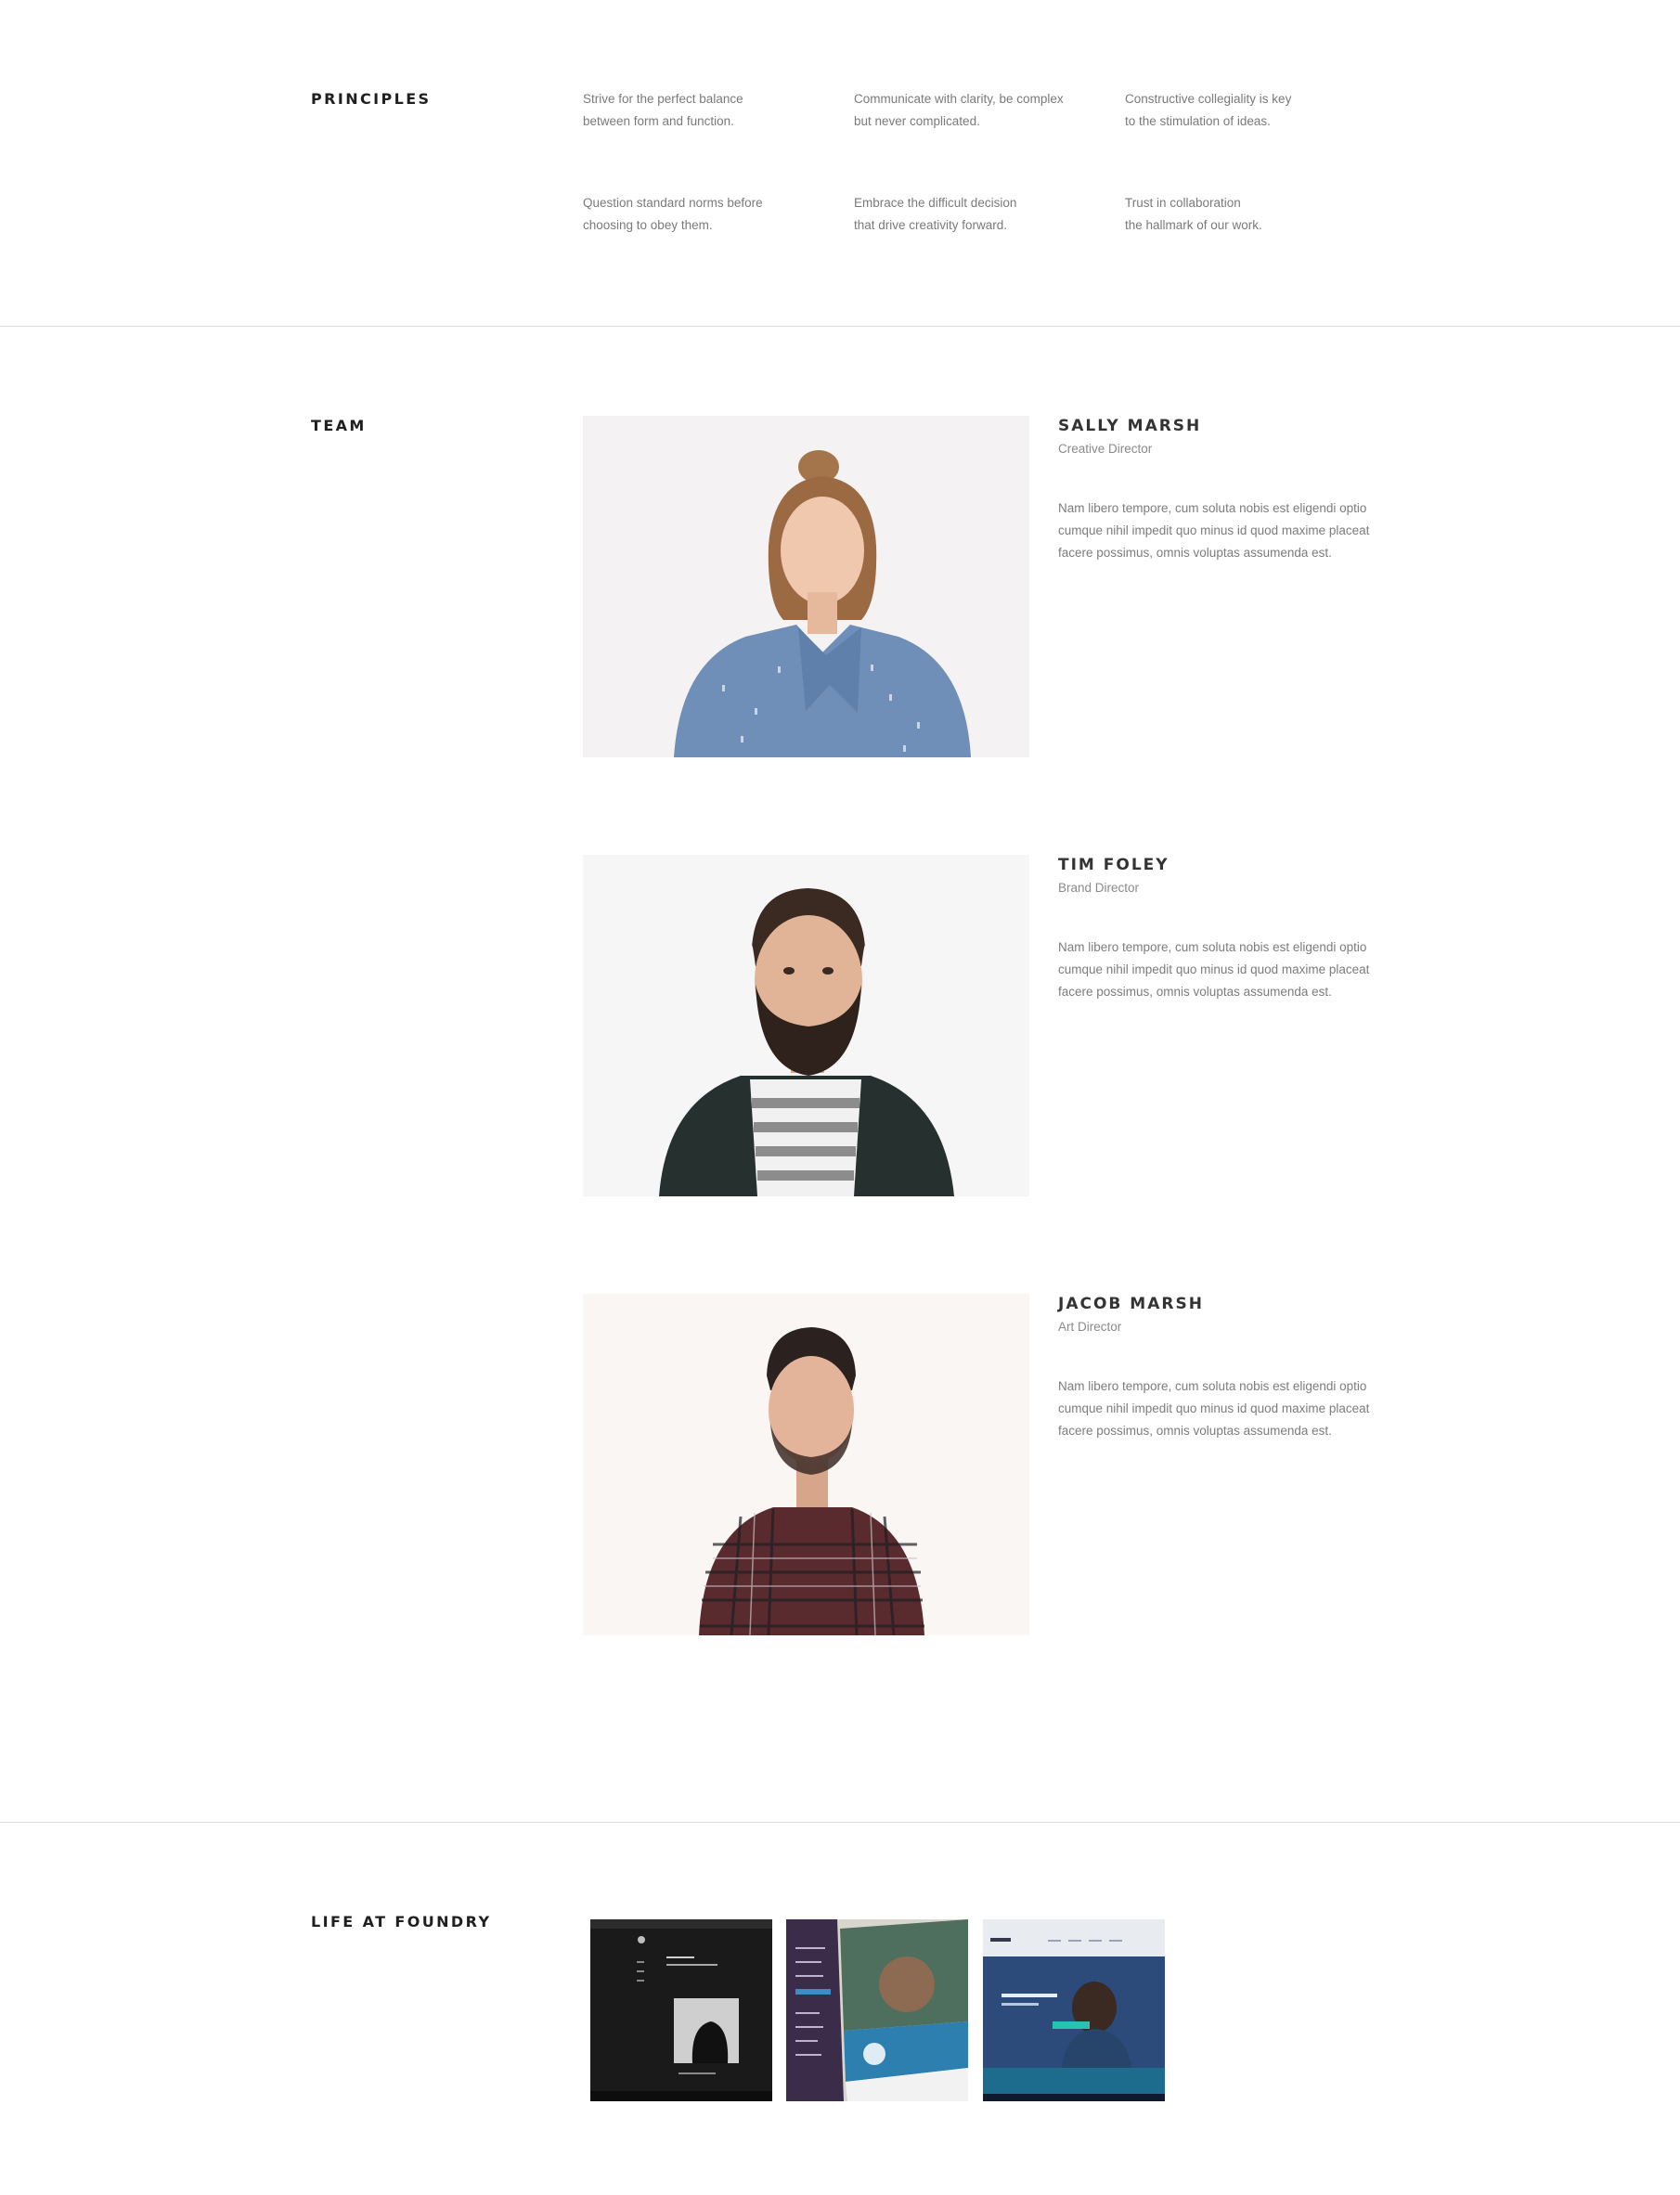 This screenshot has width=1680, height=2195. I want to click on team-member-role: Creative Director, so click(1105, 449).